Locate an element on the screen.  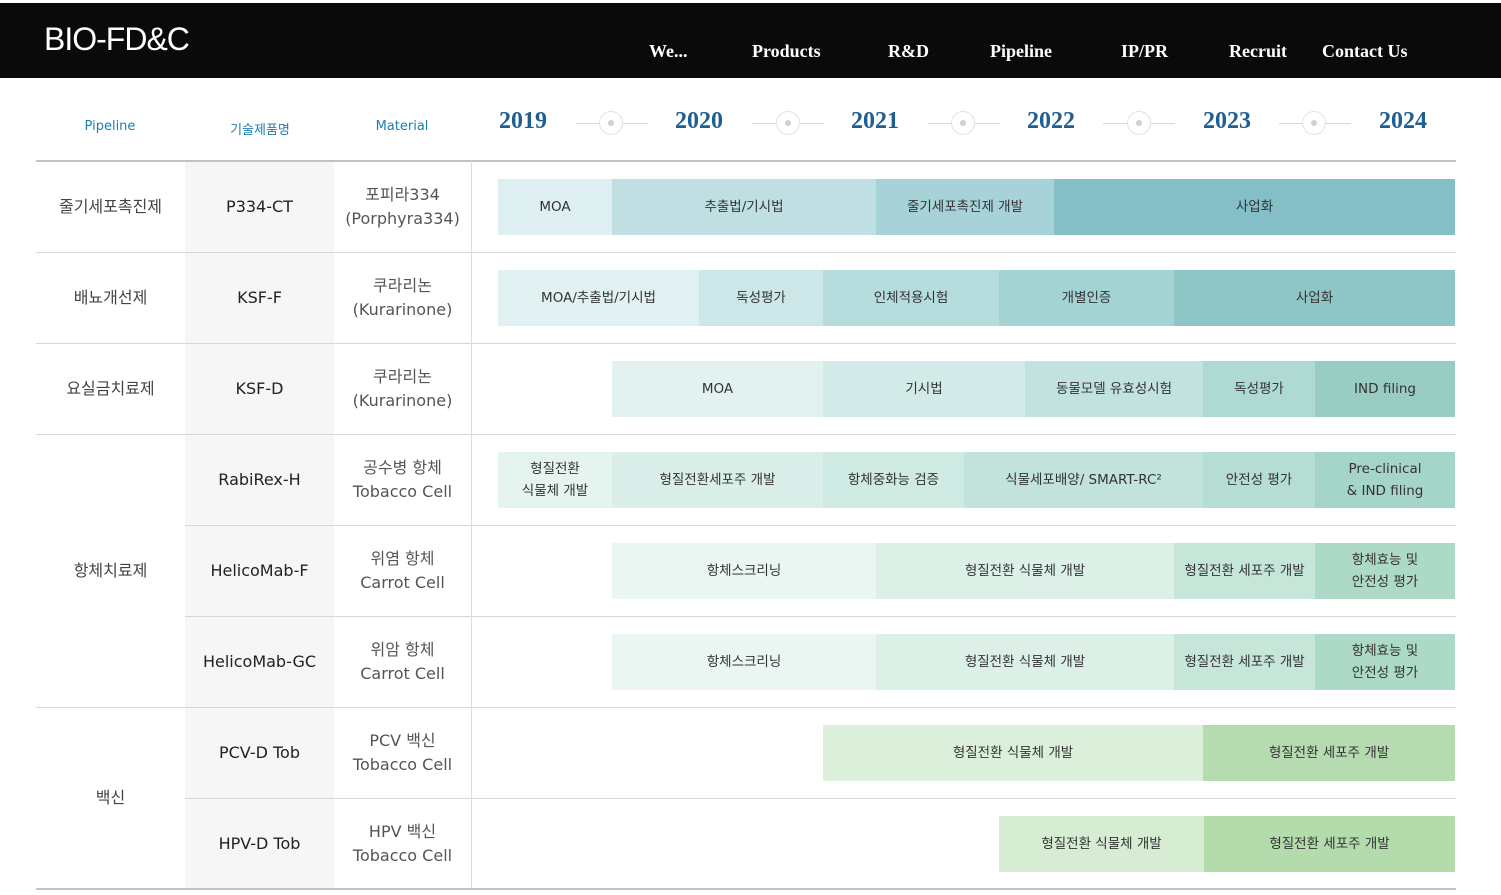
year-label: 2023 is located at coordinates (1227, 121).